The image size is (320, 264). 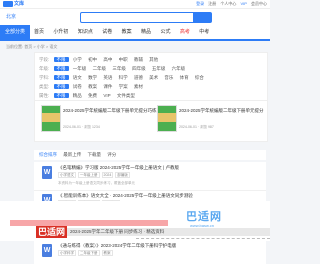 What do you see at coordinates (106, 95) in the screenshot?
I see `filter-option: VIP` at bounding box center [106, 95].